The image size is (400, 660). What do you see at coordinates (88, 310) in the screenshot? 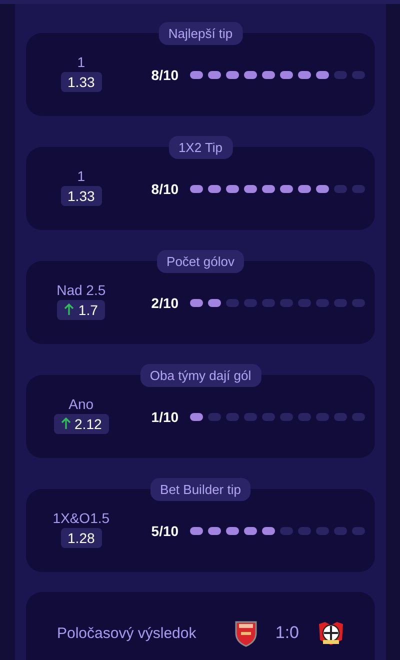
I see `odds-value: 1.7` at bounding box center [88, 310].